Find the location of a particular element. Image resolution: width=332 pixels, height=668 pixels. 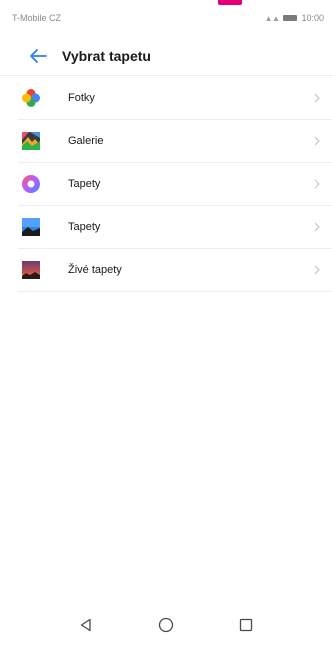

triangle-back-icon is located at coordinates (85, 625).